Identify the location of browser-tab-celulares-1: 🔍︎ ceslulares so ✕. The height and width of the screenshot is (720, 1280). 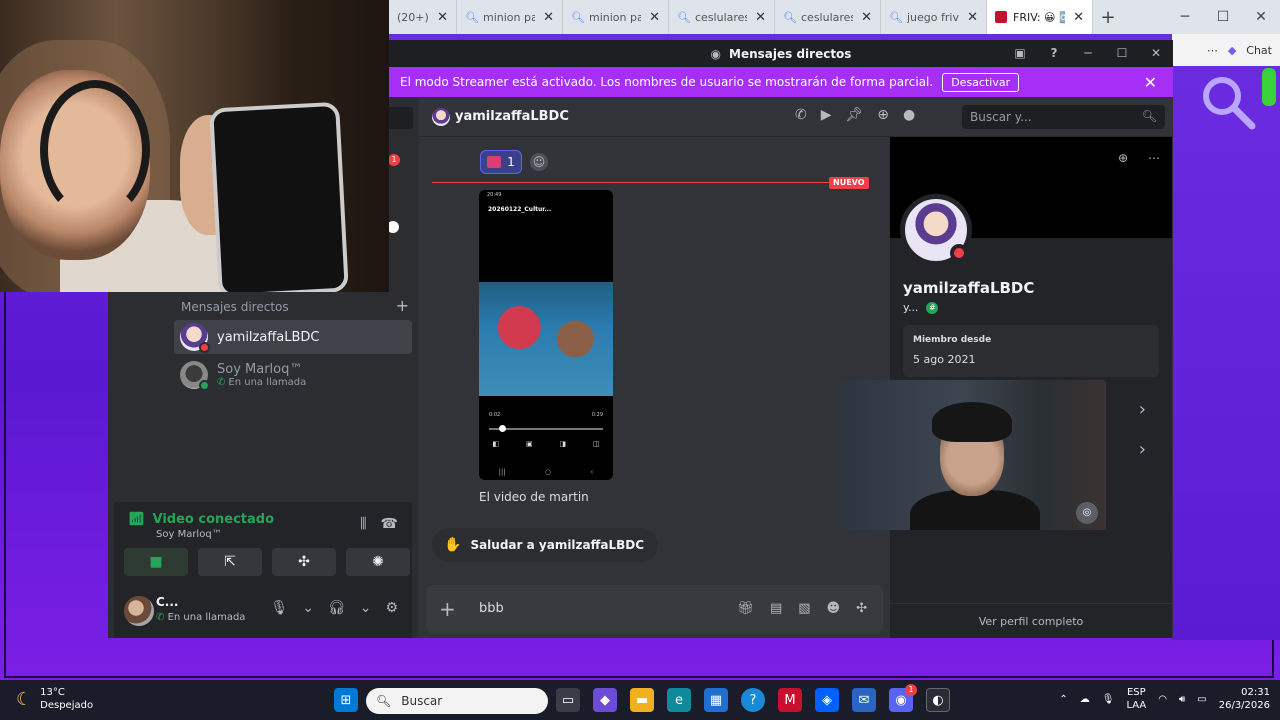
(722, 17).